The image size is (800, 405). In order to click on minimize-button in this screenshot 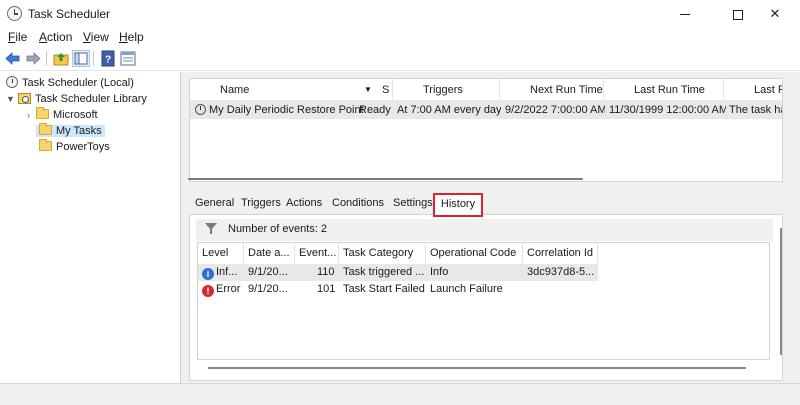, I will do `click(685, 13)`.